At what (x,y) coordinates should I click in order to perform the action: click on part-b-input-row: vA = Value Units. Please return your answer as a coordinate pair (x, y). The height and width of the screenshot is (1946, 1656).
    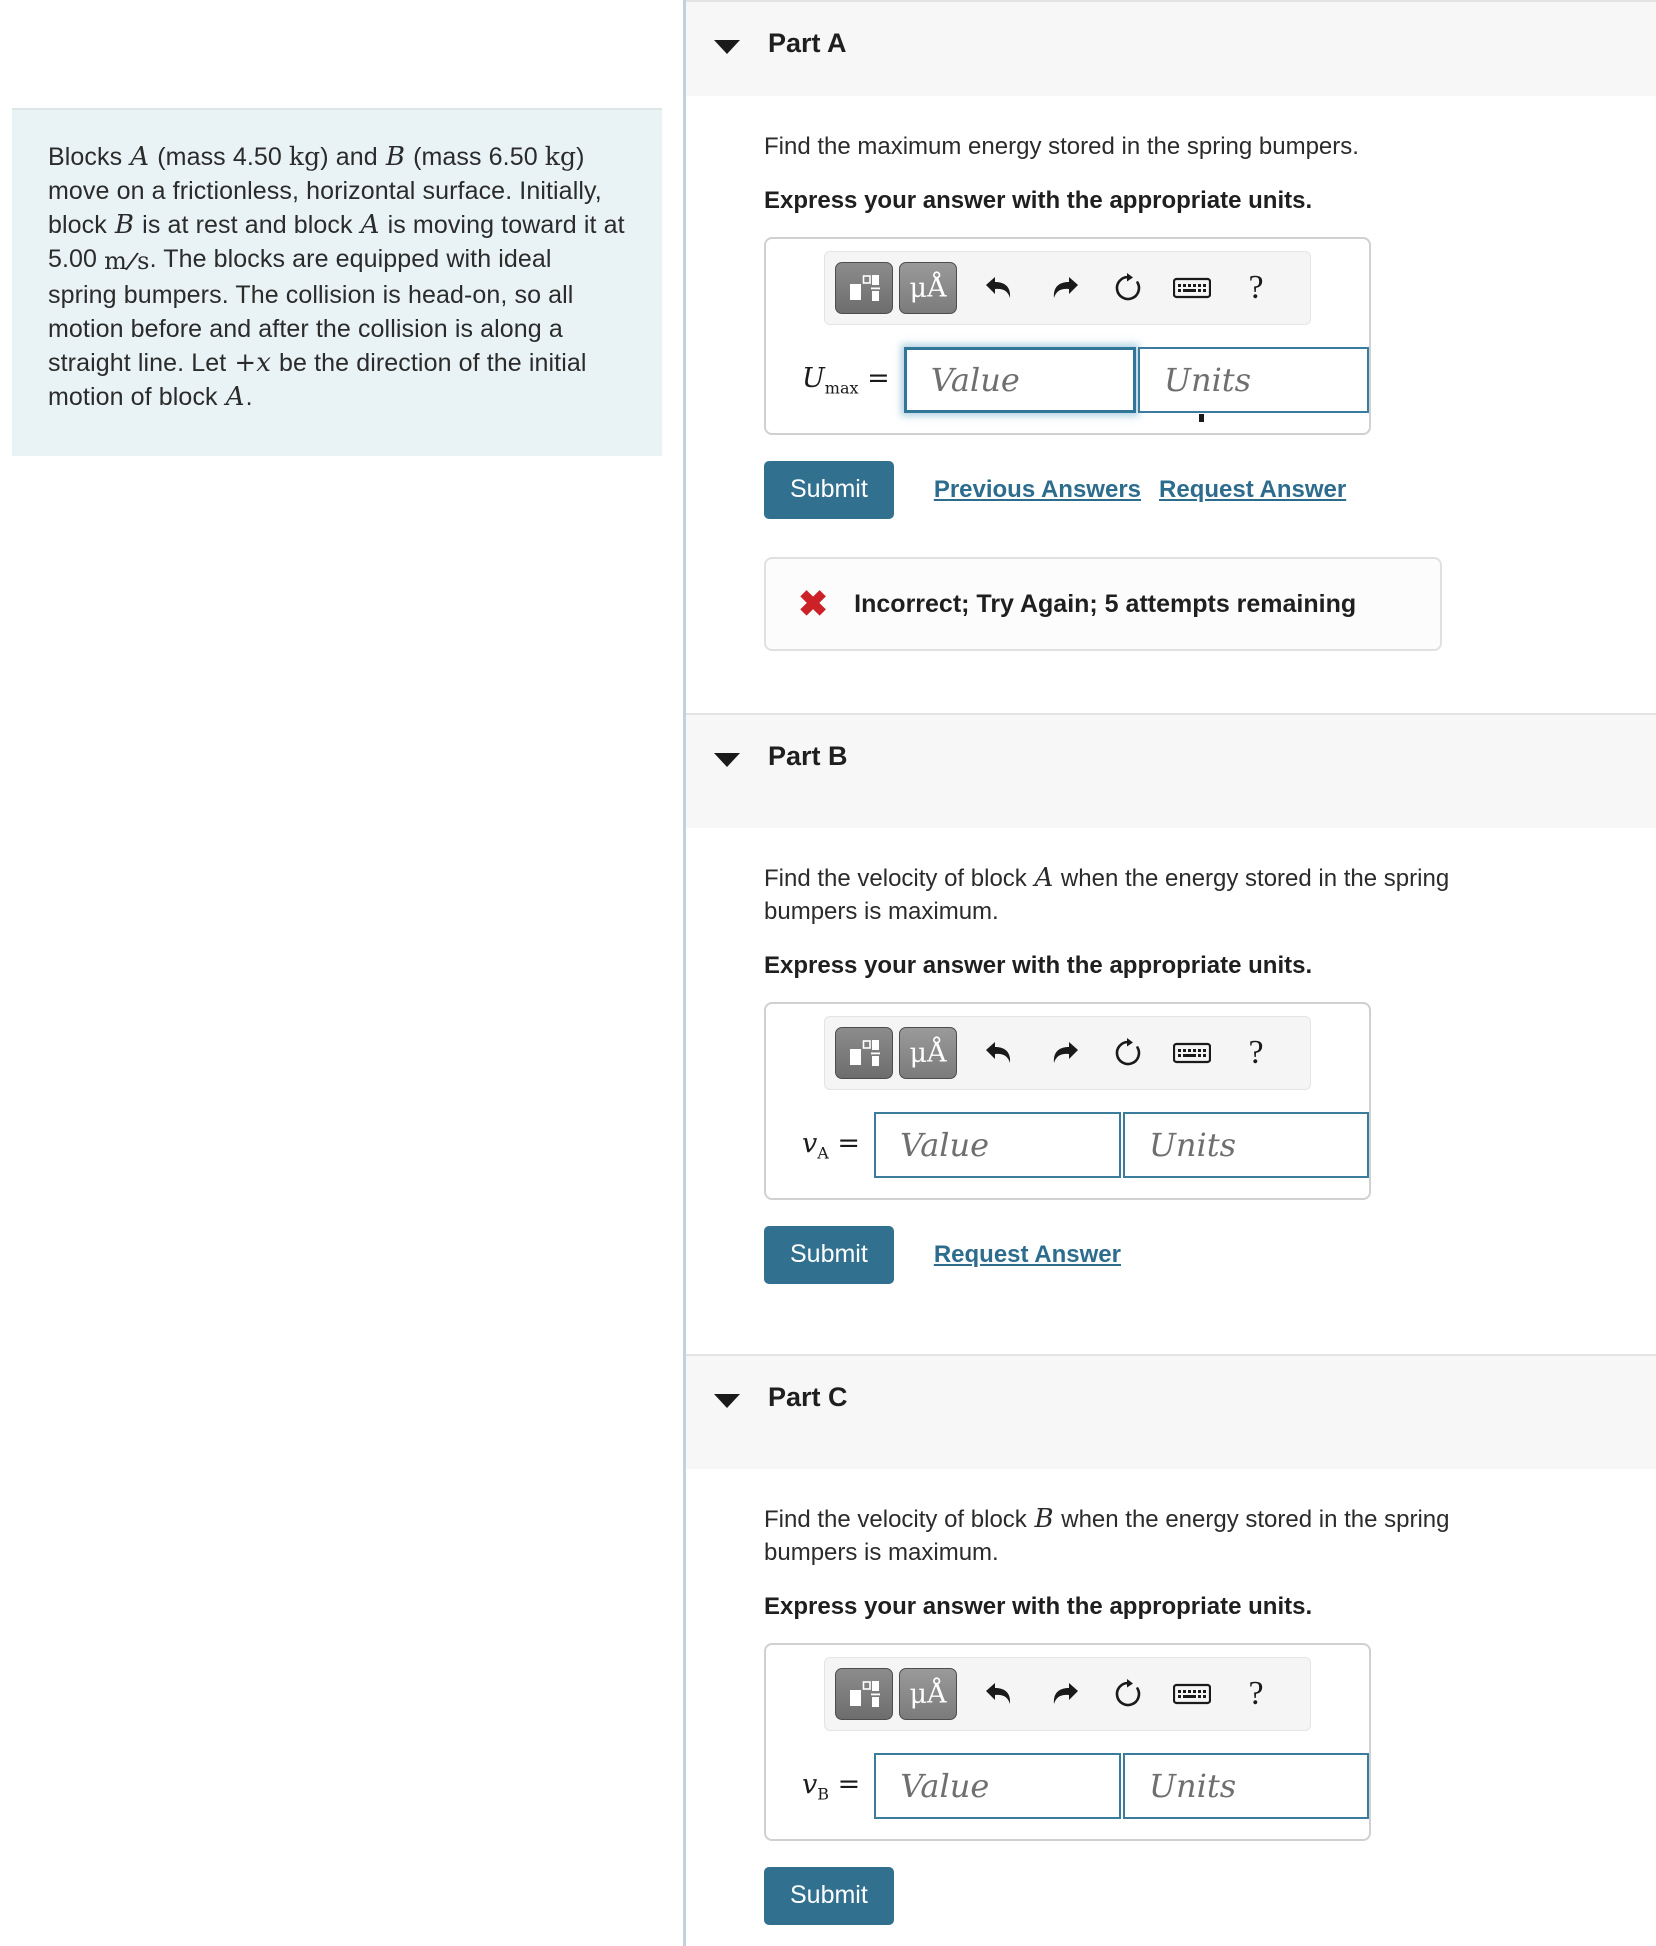
    Looking at the image, I should click on (1067, 1136).